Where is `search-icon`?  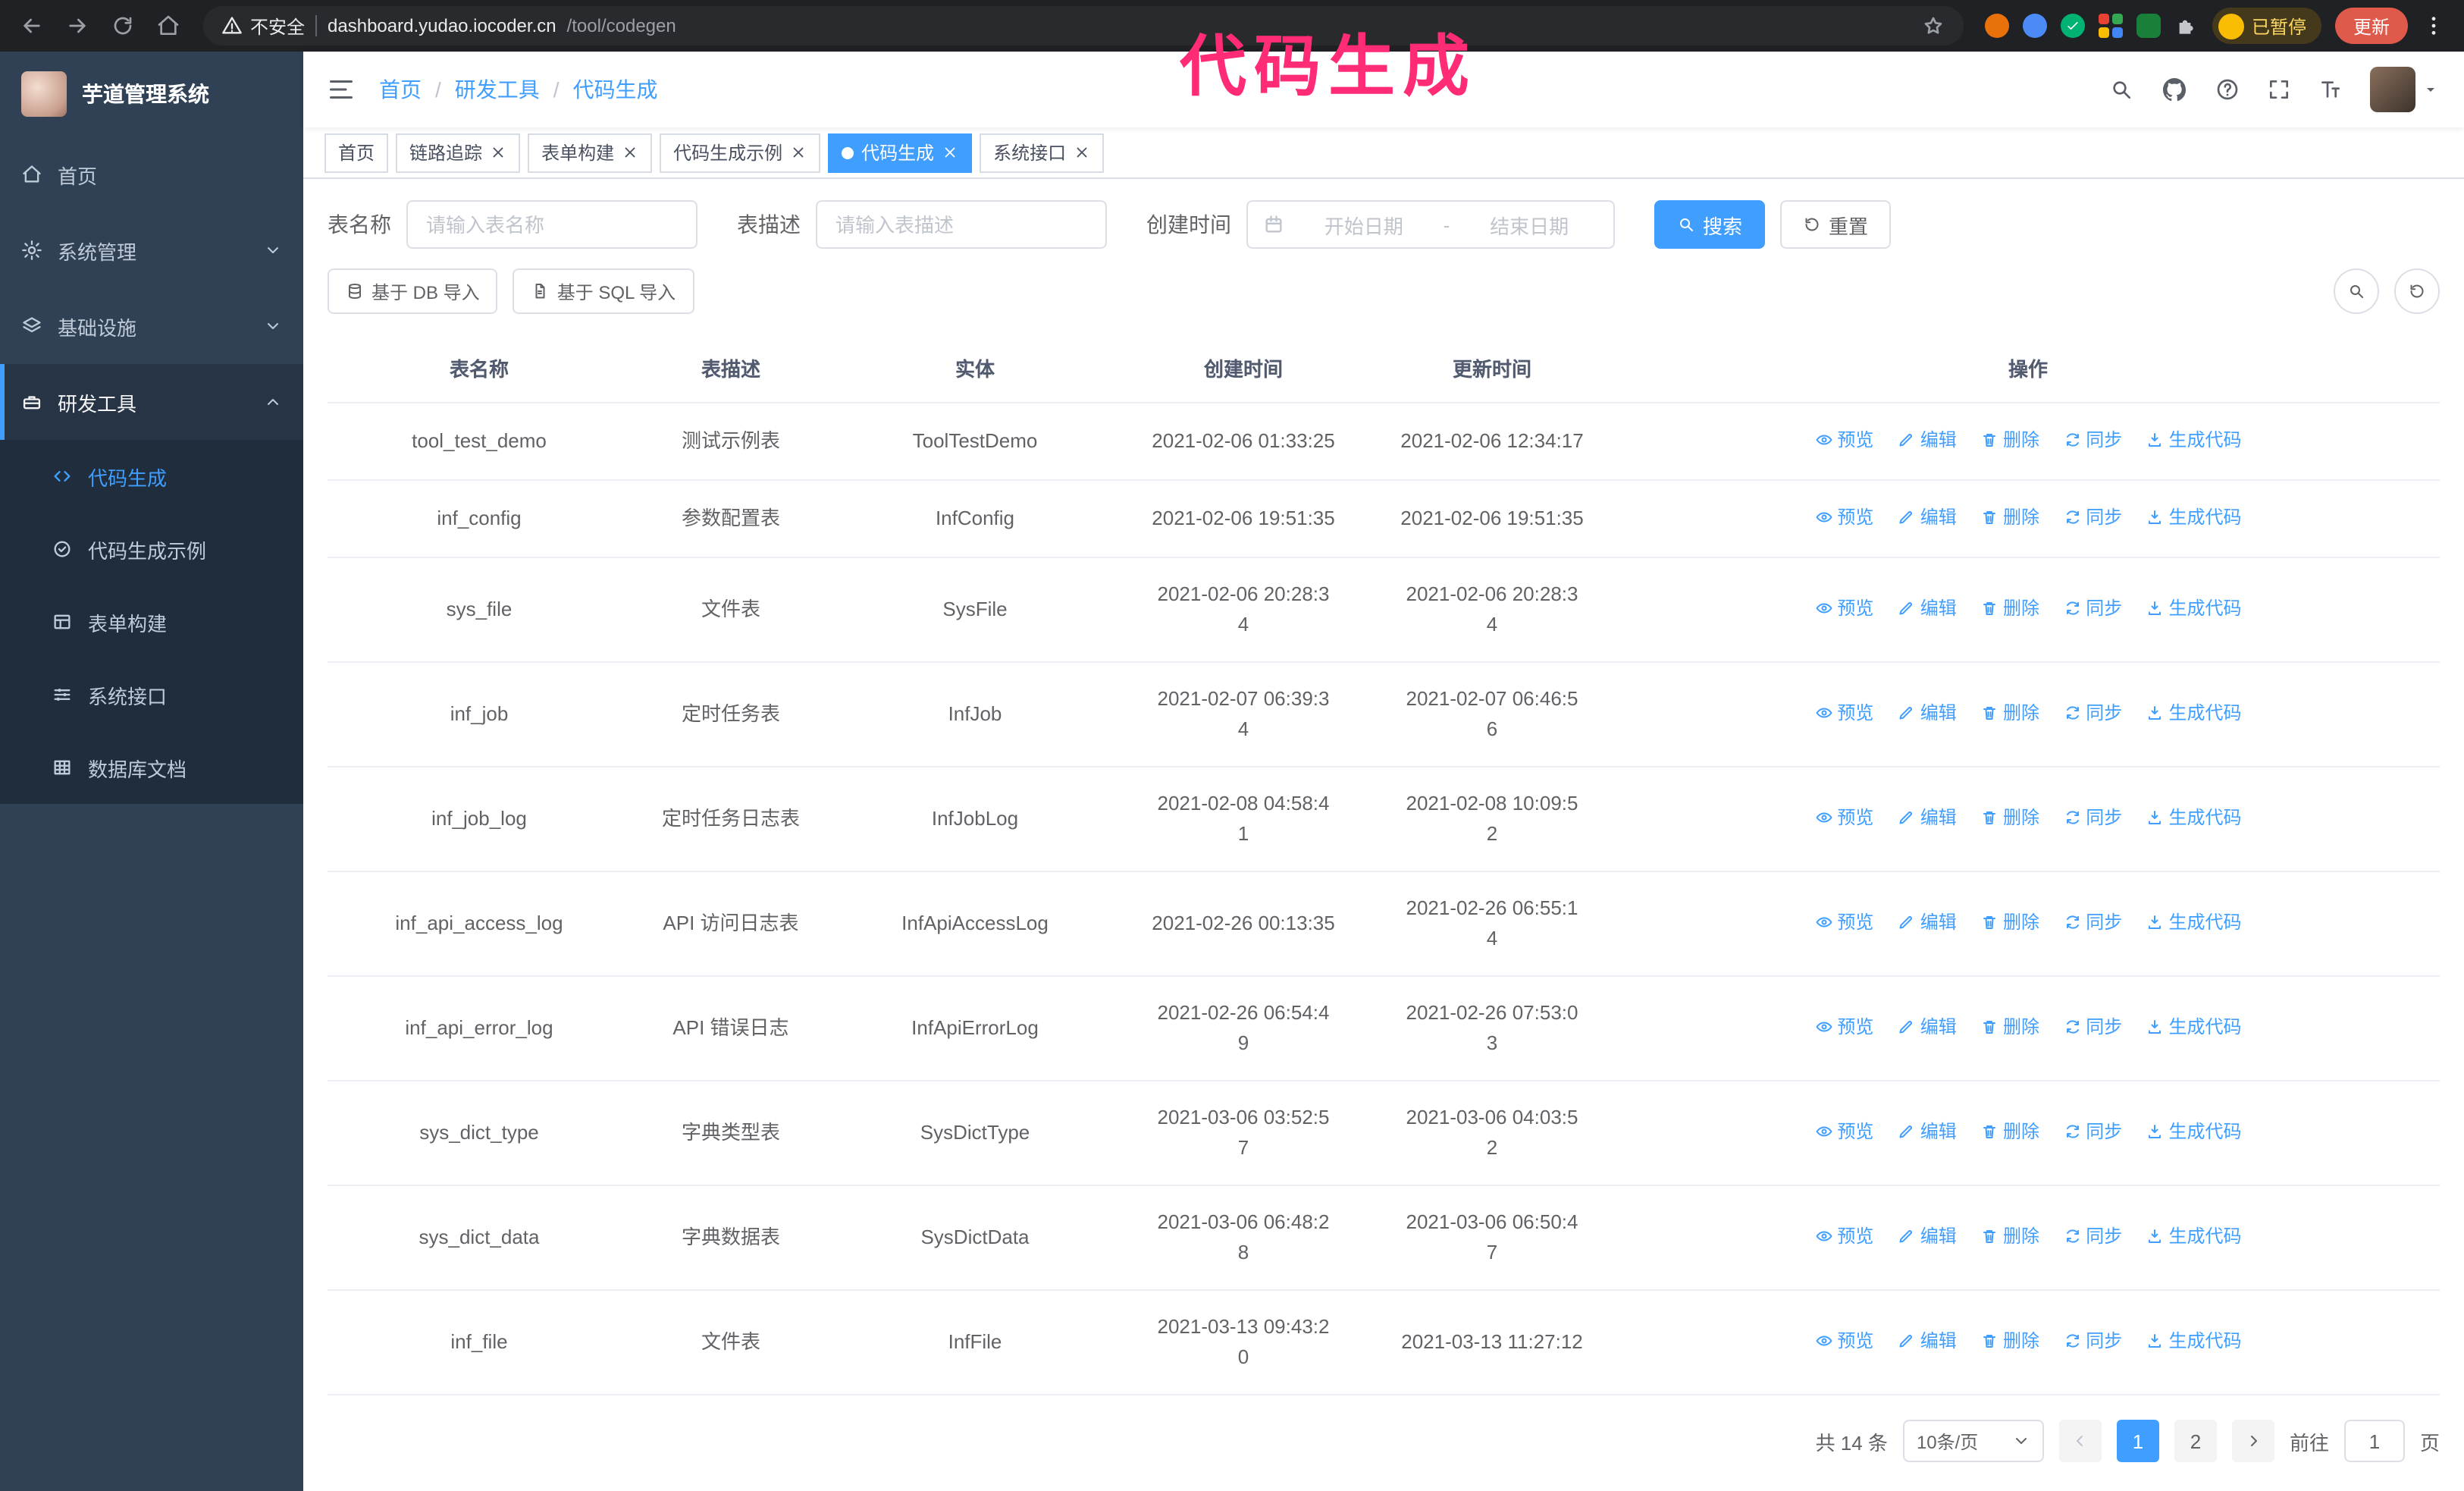 search-icon is located at coordinates (2121, 89).